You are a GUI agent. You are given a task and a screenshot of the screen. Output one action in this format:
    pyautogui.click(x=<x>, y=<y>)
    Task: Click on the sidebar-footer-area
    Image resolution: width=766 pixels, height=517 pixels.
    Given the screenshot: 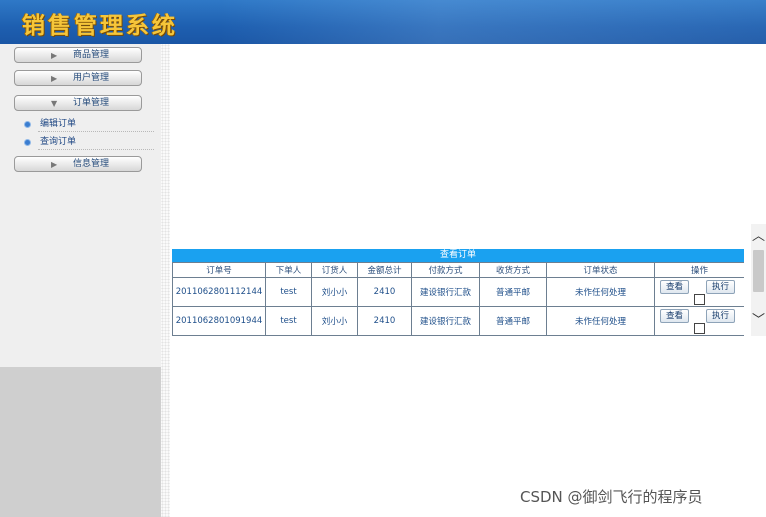 What is the action you would take?
    pyautogui.click(x=80, y=442)
    